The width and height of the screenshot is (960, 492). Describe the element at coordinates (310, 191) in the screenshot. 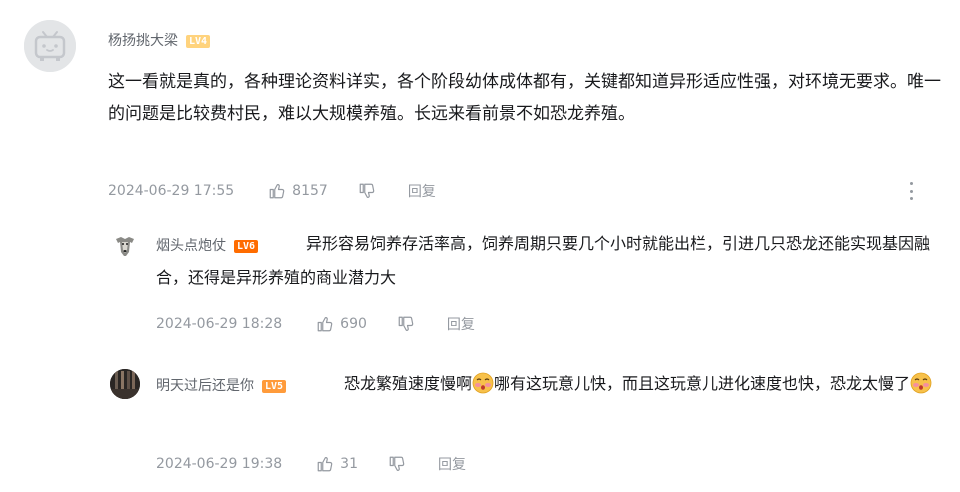

I see `like-count: 8157` at that location.